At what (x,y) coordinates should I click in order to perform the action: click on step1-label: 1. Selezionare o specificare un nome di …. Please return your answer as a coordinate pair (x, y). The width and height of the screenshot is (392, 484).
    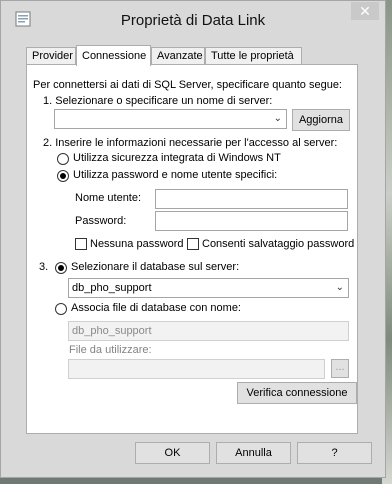
    Looking at the image, I should click on (158, 101).